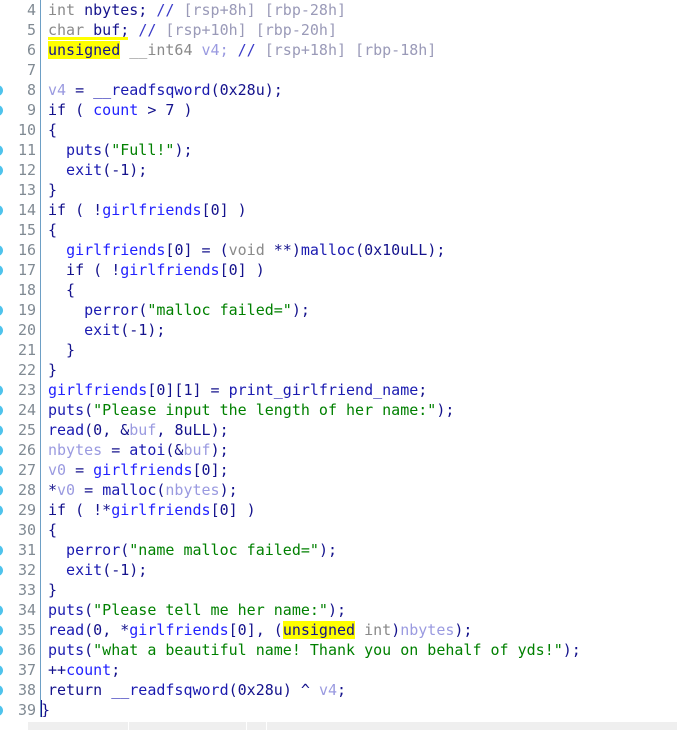  What do you see at coordinates (84, 50) in the screenshot?
I see `code-token: unsigned` at bounding box center [84, 50].